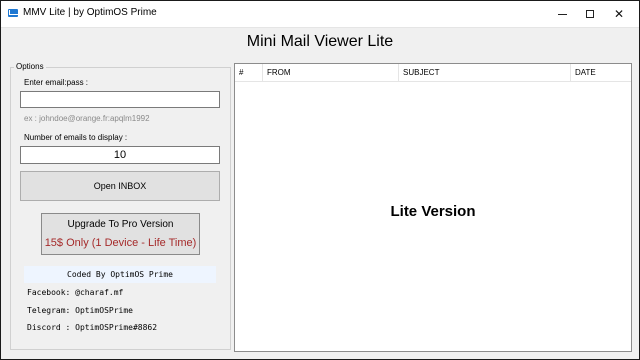 The image size is (640, 360). Describe the element at coordinates (249, 72) in the screenshot. I see `column-header-number: #` at that location.